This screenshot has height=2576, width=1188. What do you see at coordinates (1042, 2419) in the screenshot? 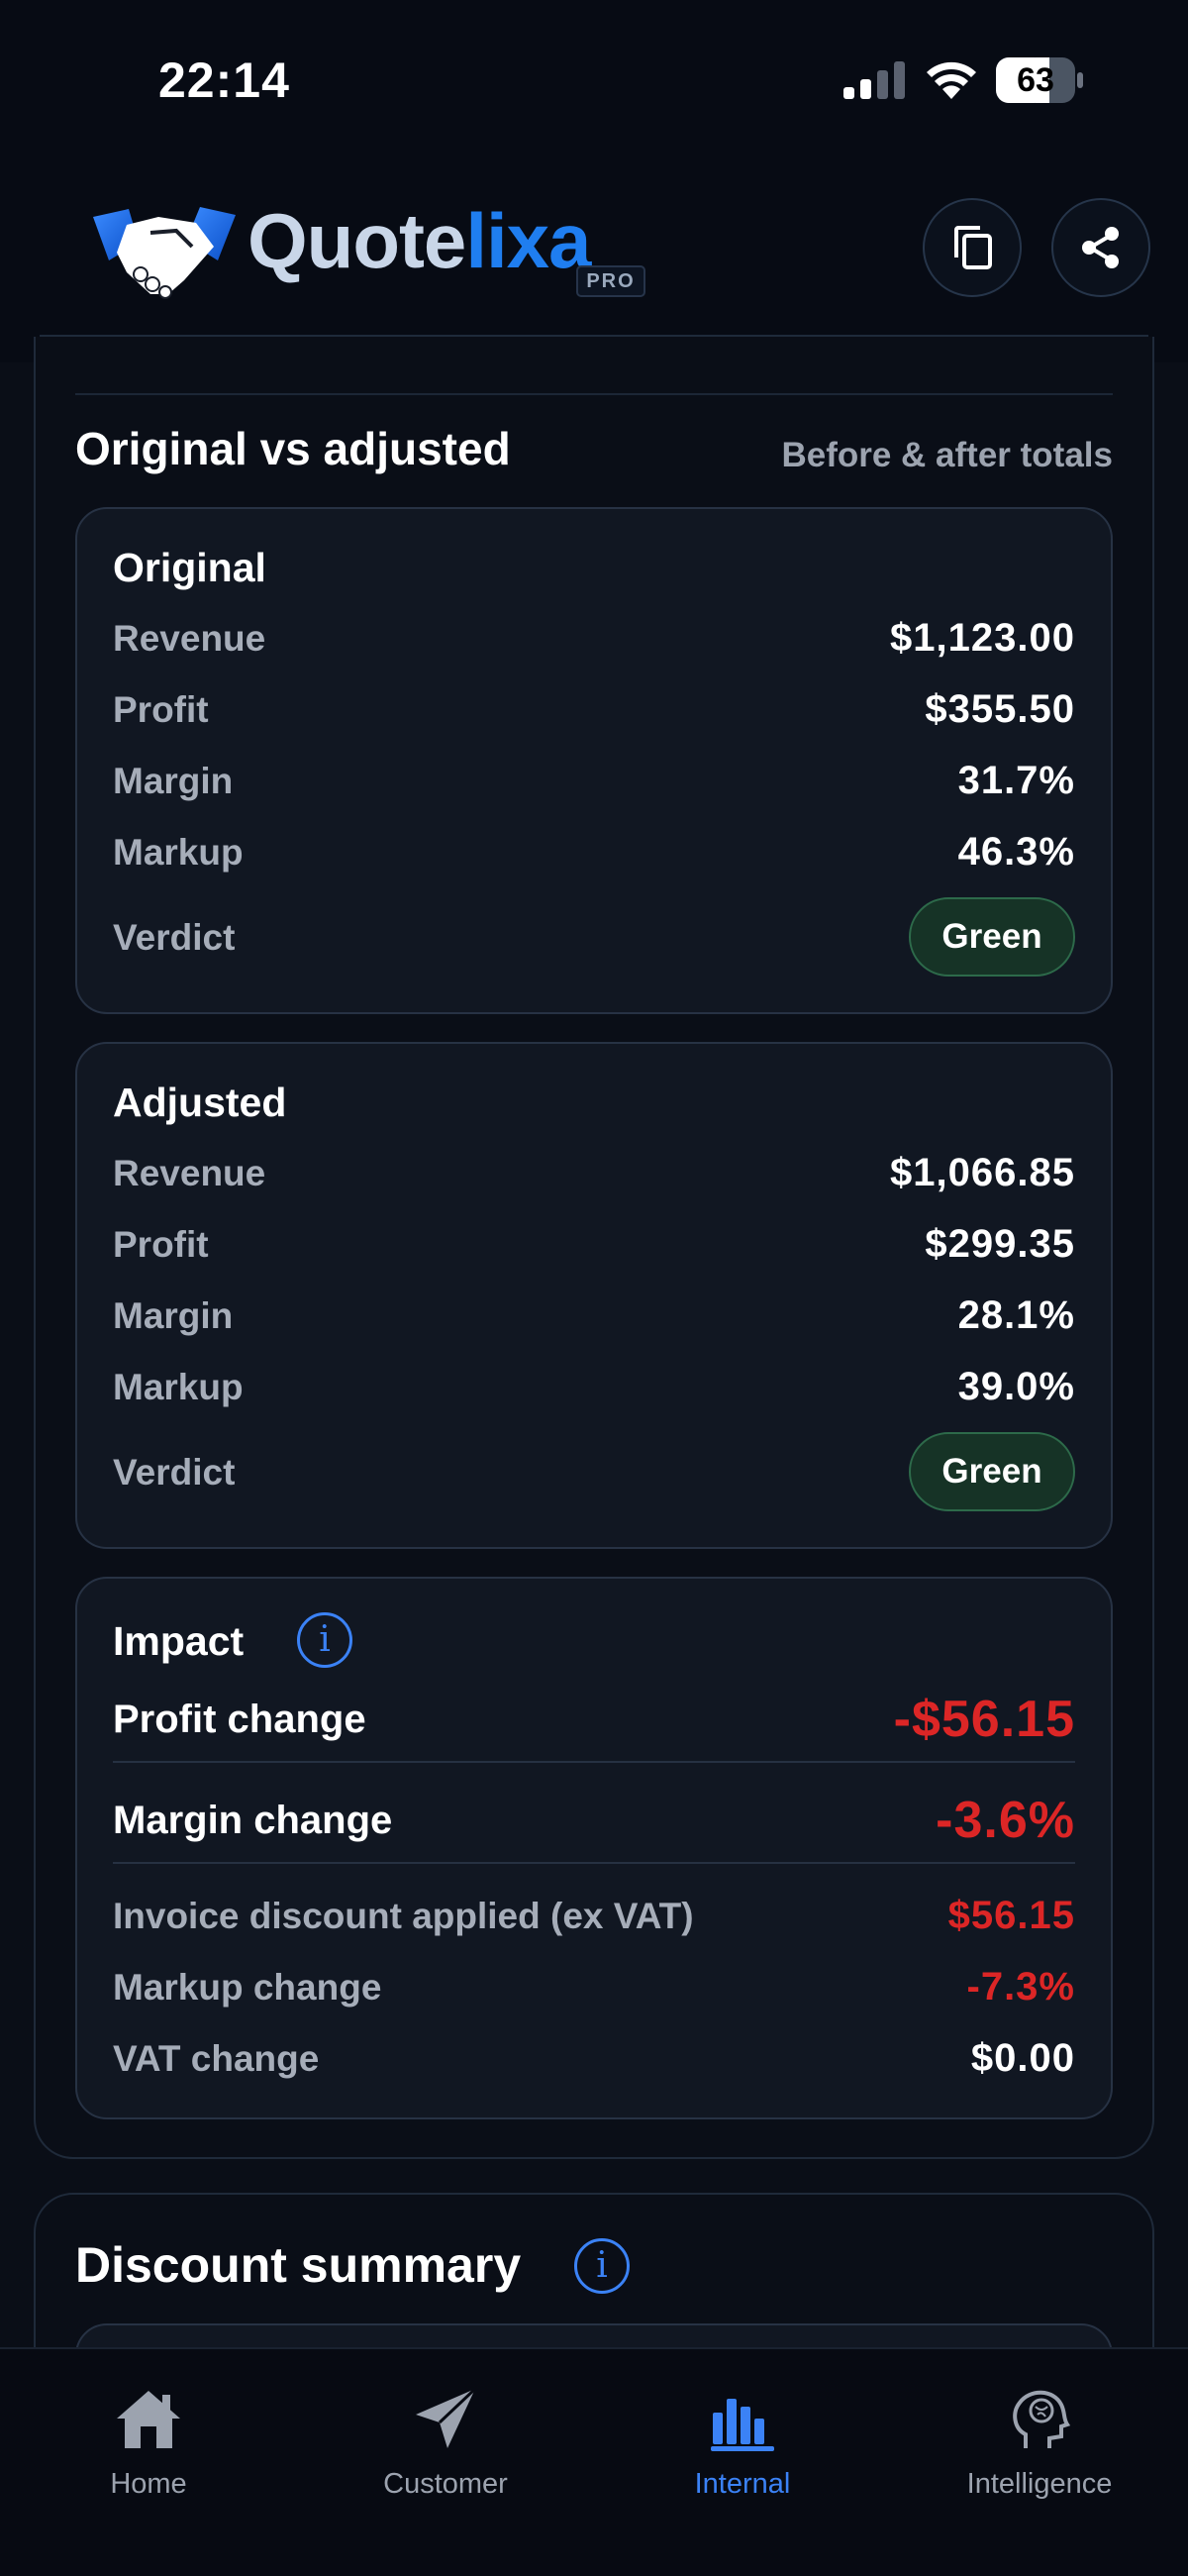
I see `brain-icon` at bounding box center [1042, 2419].